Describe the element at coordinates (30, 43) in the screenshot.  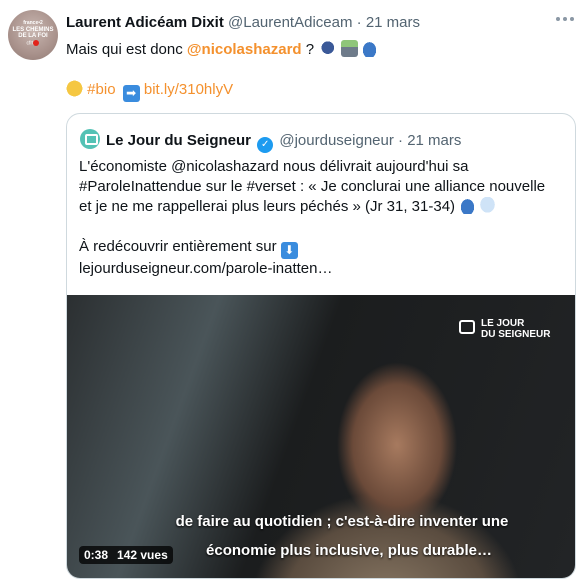
I see `avatar-cfrt: cfrt` at that location.